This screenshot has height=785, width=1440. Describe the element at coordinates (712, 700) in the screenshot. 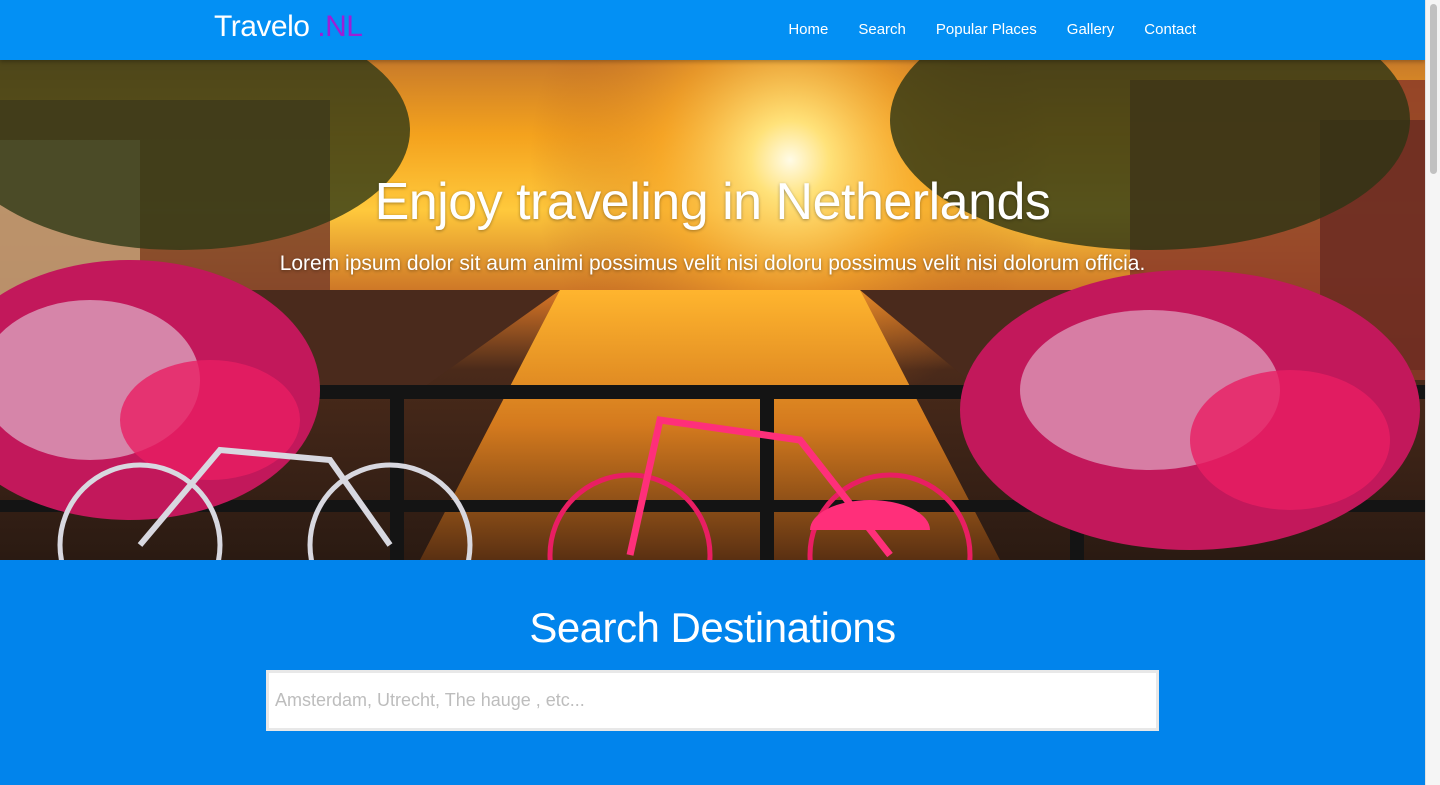

I see `destination-search-input` at that location.